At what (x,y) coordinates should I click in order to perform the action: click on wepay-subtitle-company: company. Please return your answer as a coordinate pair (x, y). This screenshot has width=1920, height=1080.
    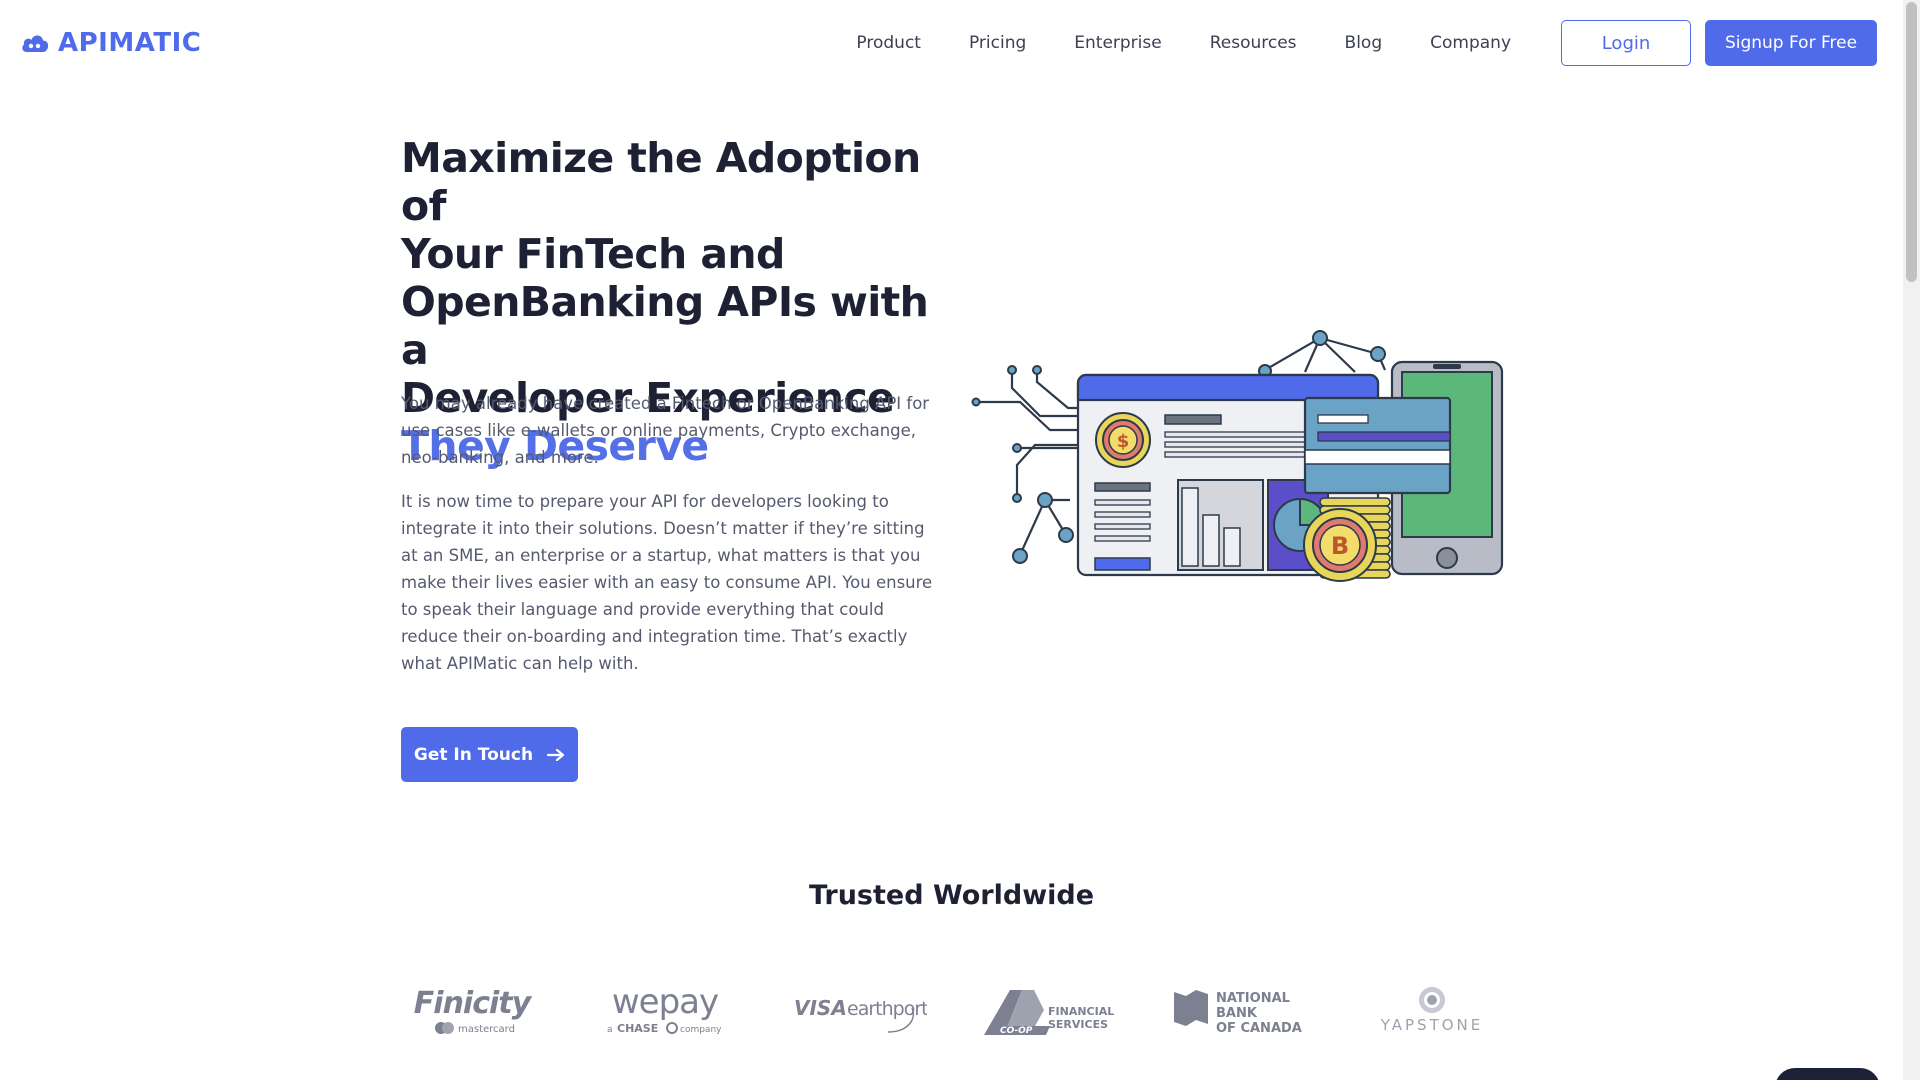
    Looking at the image, I should click on (701, 1030).